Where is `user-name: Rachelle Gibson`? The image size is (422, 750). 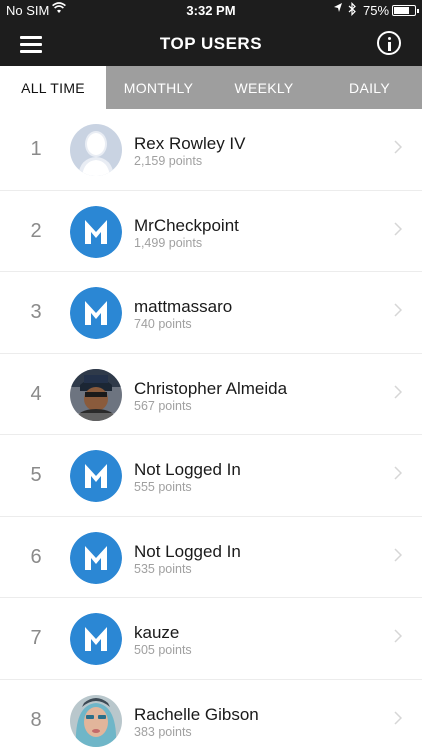 user-name: Rachelle Gibson is located at coordinates (196, 714).